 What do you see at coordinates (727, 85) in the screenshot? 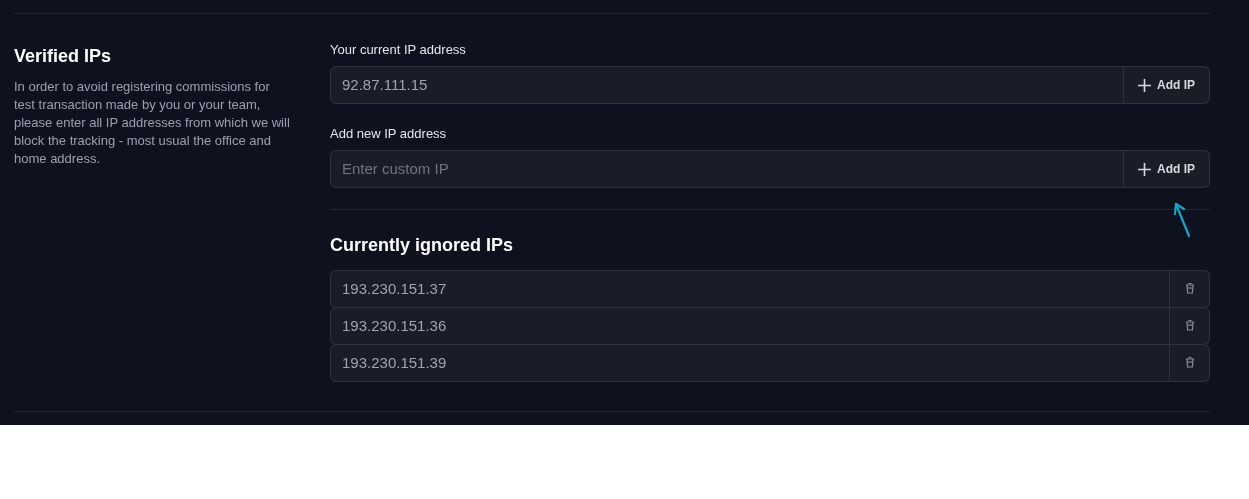
I see `ip-input-field: 92.87.111.15` at bounding box center [727, 85].